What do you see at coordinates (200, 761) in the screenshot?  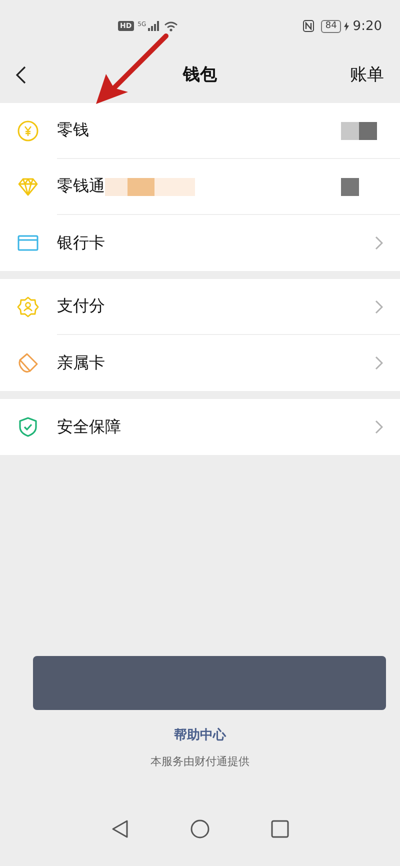 I see `service-note: 本服务由财付通提供` at bounding box center [200, 761].